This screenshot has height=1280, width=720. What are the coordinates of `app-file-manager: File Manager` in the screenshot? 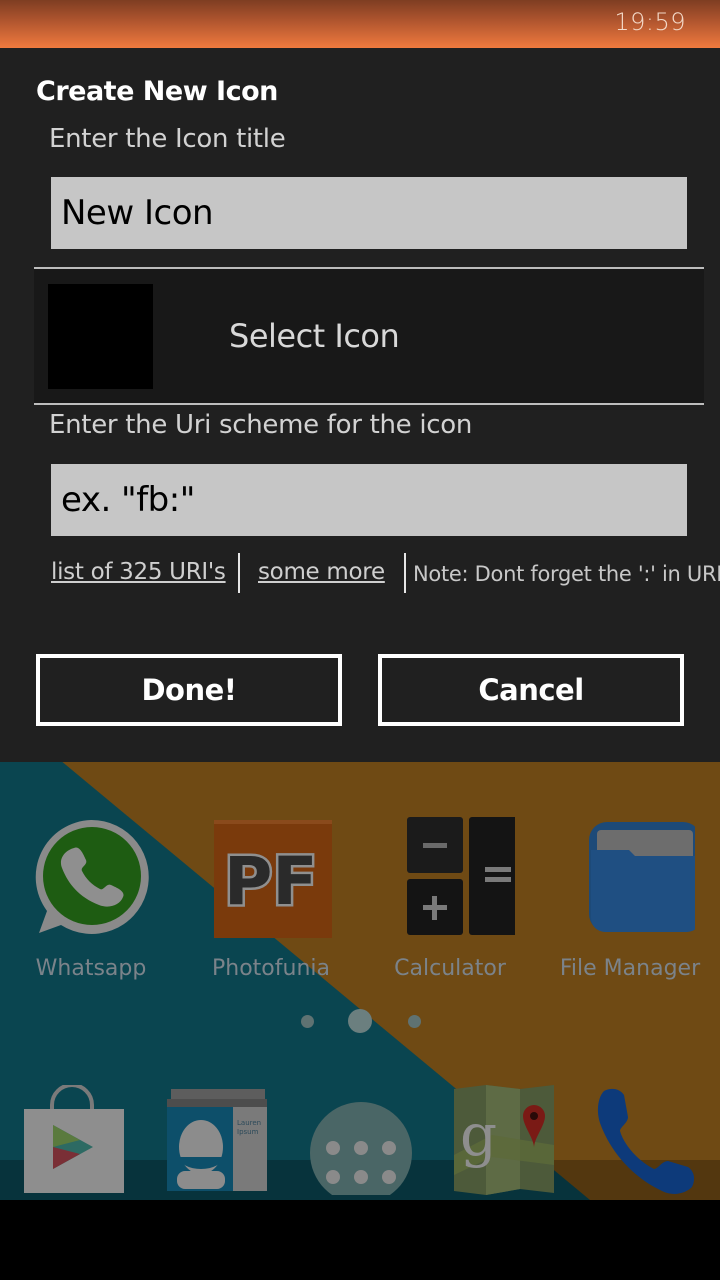 It's located at (630, 896).